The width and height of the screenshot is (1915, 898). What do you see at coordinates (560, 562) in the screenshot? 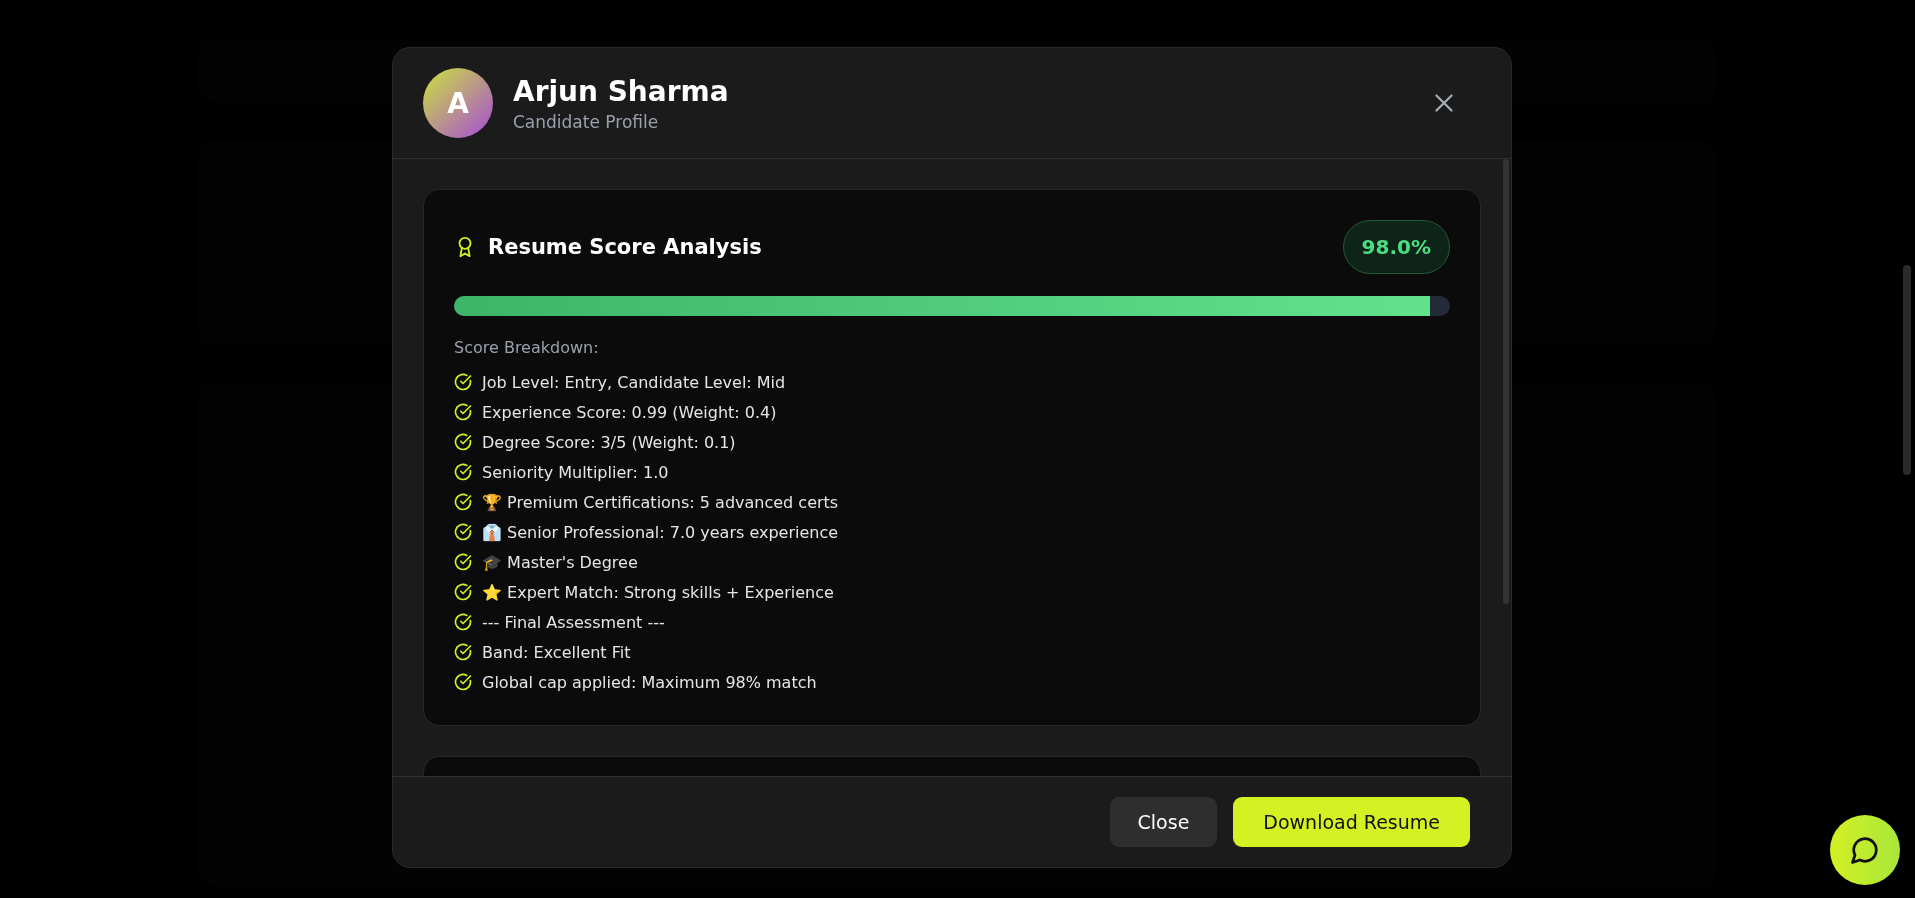
I see `breakdown-item: 🎓 Master's Degree` at bounding box center [560, 562].